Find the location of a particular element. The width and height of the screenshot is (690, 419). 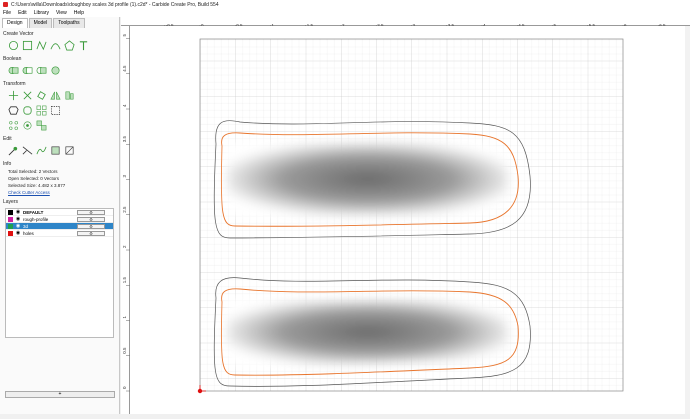

subtract-icon is located at coordinates (27, 70).